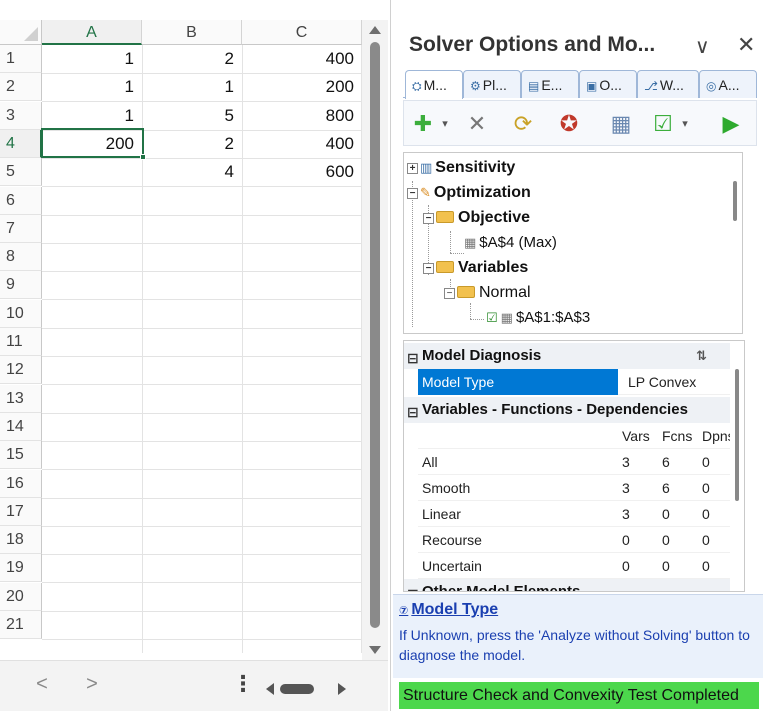 This screenshot has width=764, height=711. Describe the element at coordinates (538, 317) in the screenshot. I see `tree-node-var-range: ☑ ▦ $A$1:$A$3` at that location.